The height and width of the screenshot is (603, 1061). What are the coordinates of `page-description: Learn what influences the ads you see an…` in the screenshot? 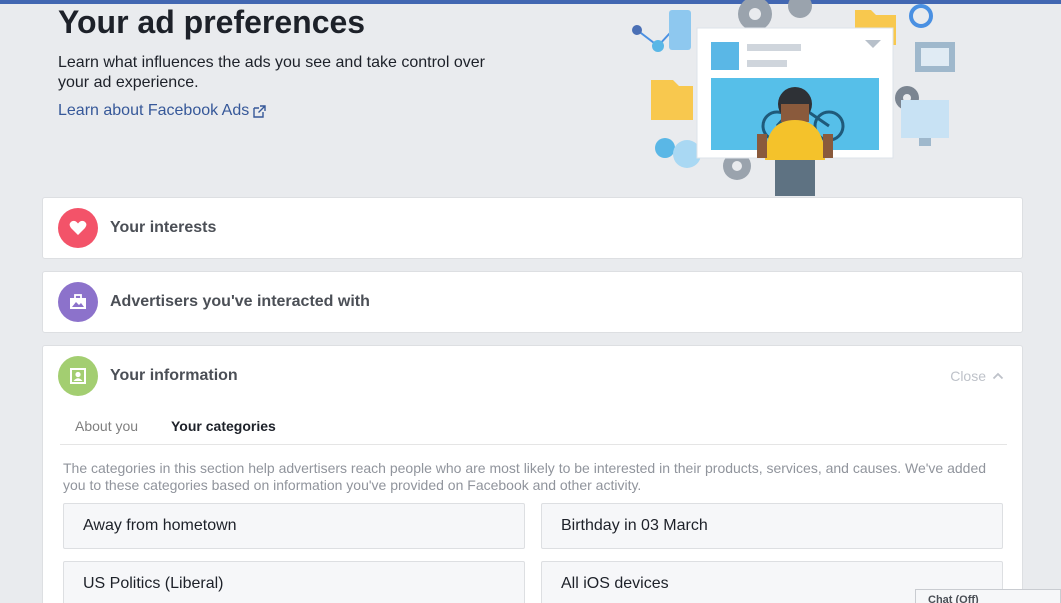 It's located at (271, 72).